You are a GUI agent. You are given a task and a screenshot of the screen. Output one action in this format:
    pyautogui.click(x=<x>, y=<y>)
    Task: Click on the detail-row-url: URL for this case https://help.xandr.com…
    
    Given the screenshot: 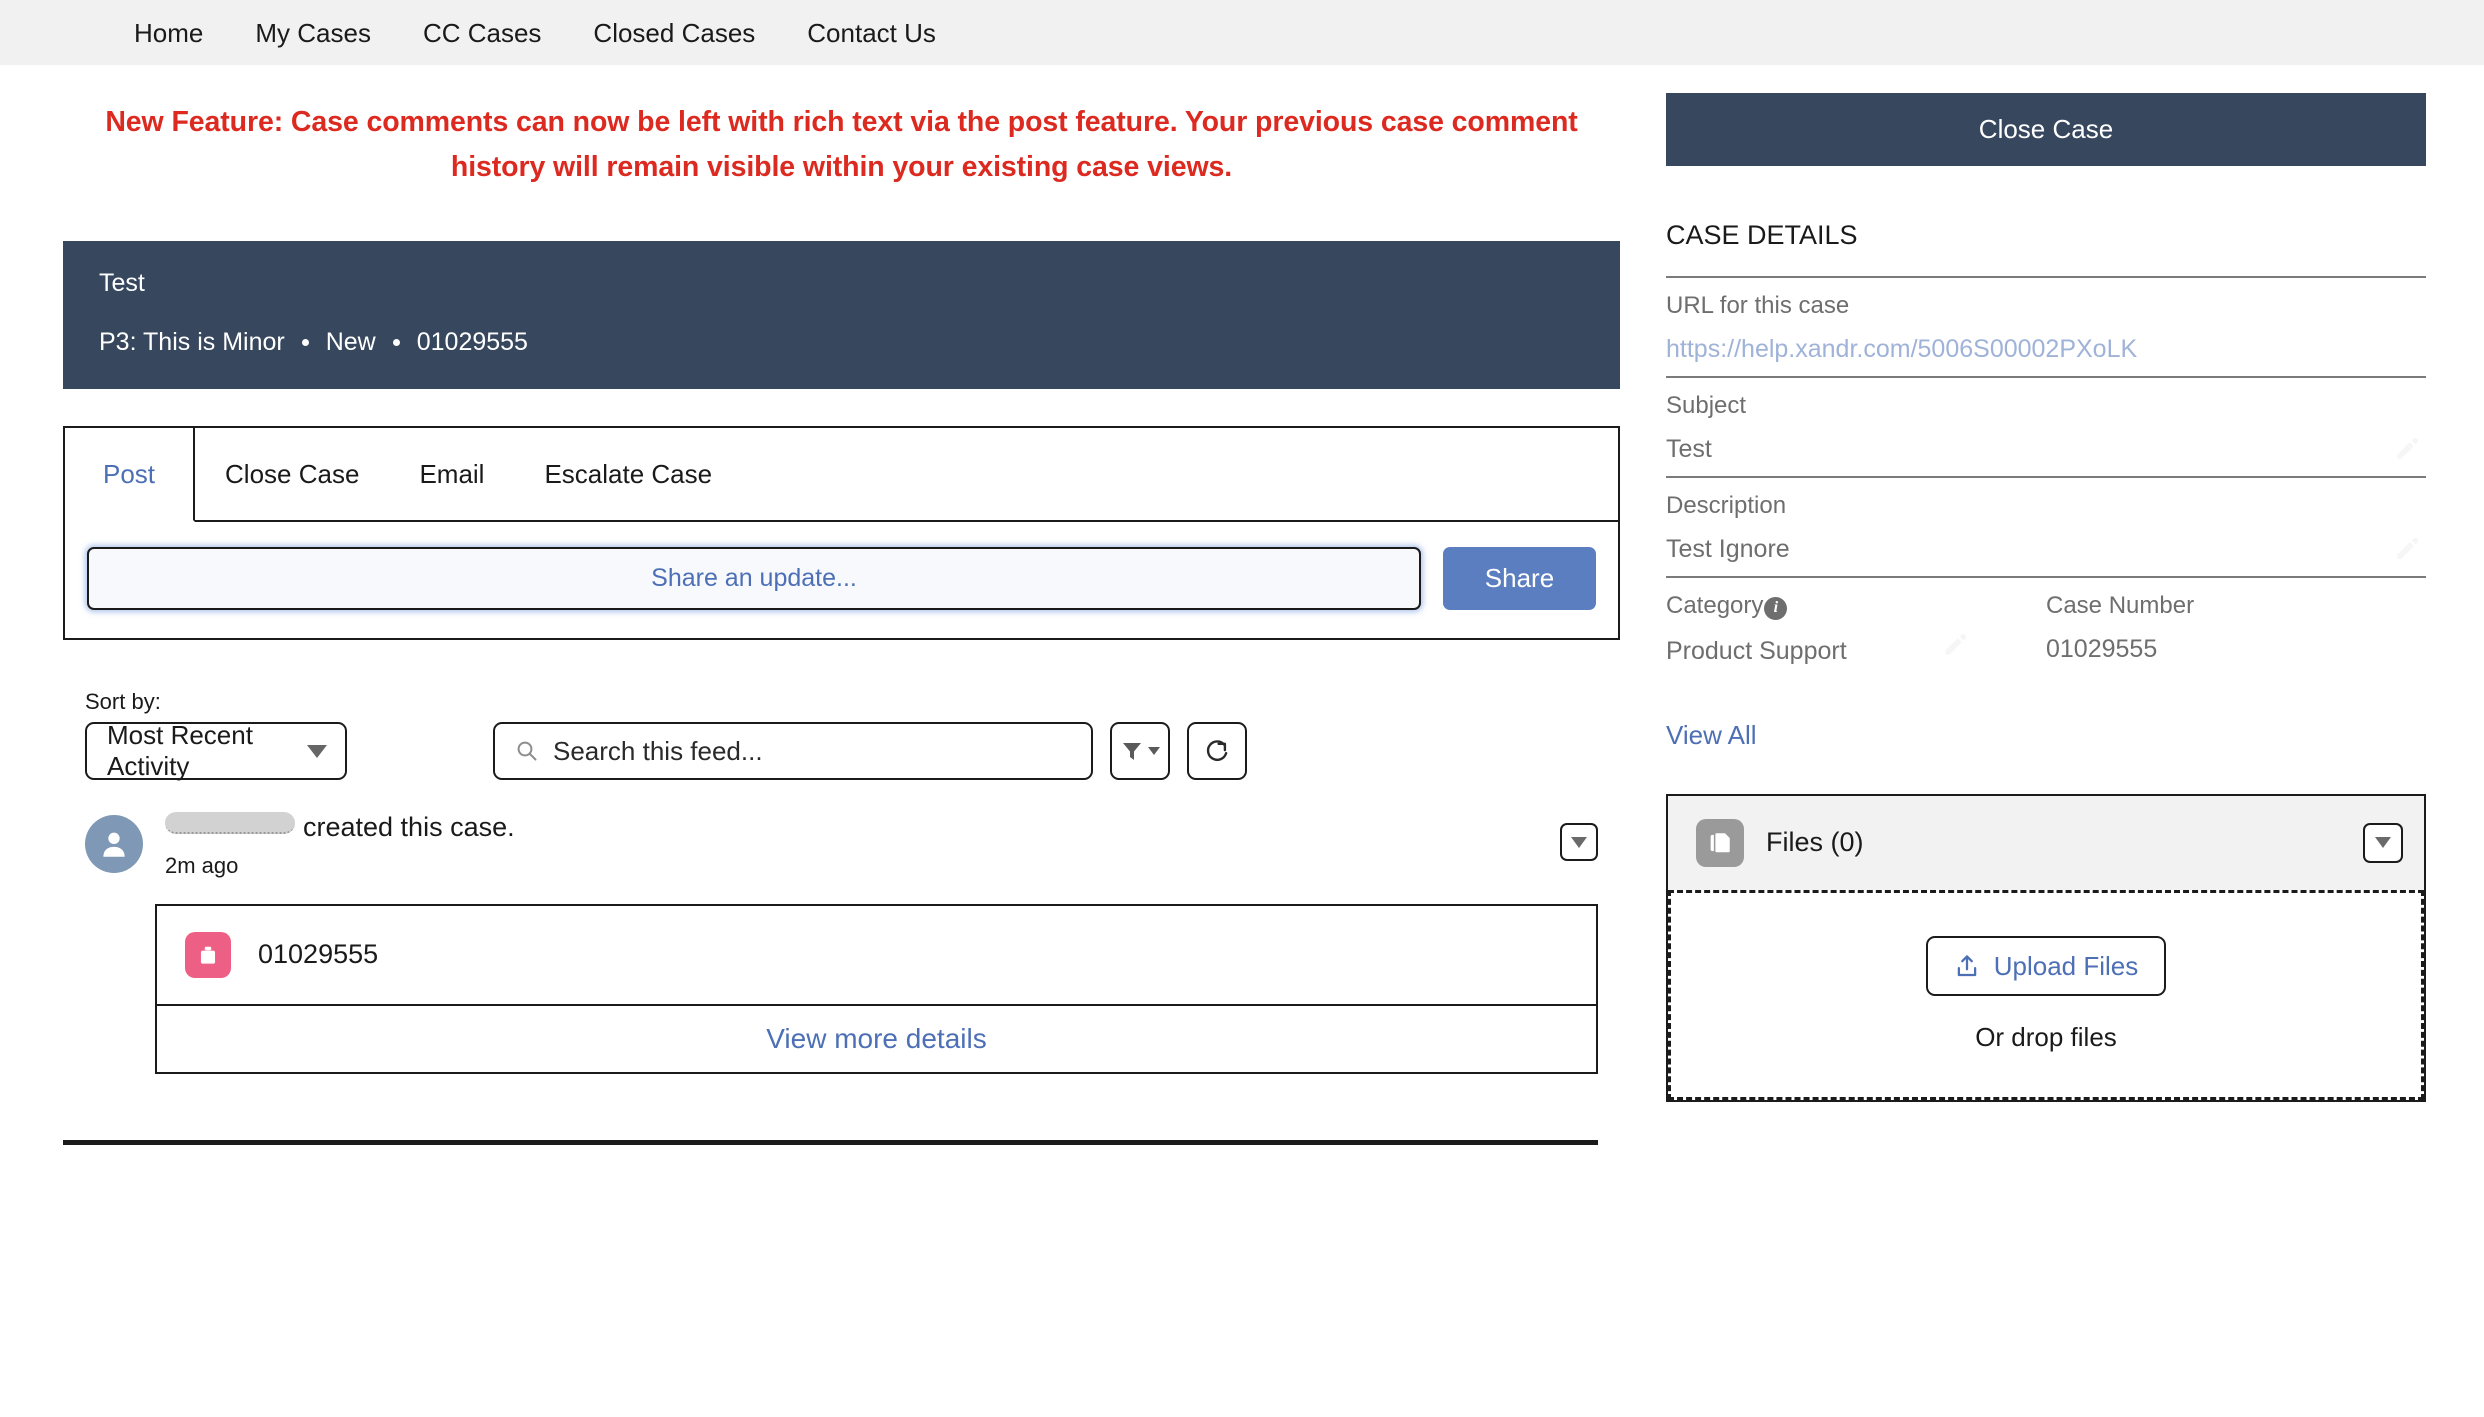 What is the action you would take?
    pyautogui.click(x=2046, y=326)
    